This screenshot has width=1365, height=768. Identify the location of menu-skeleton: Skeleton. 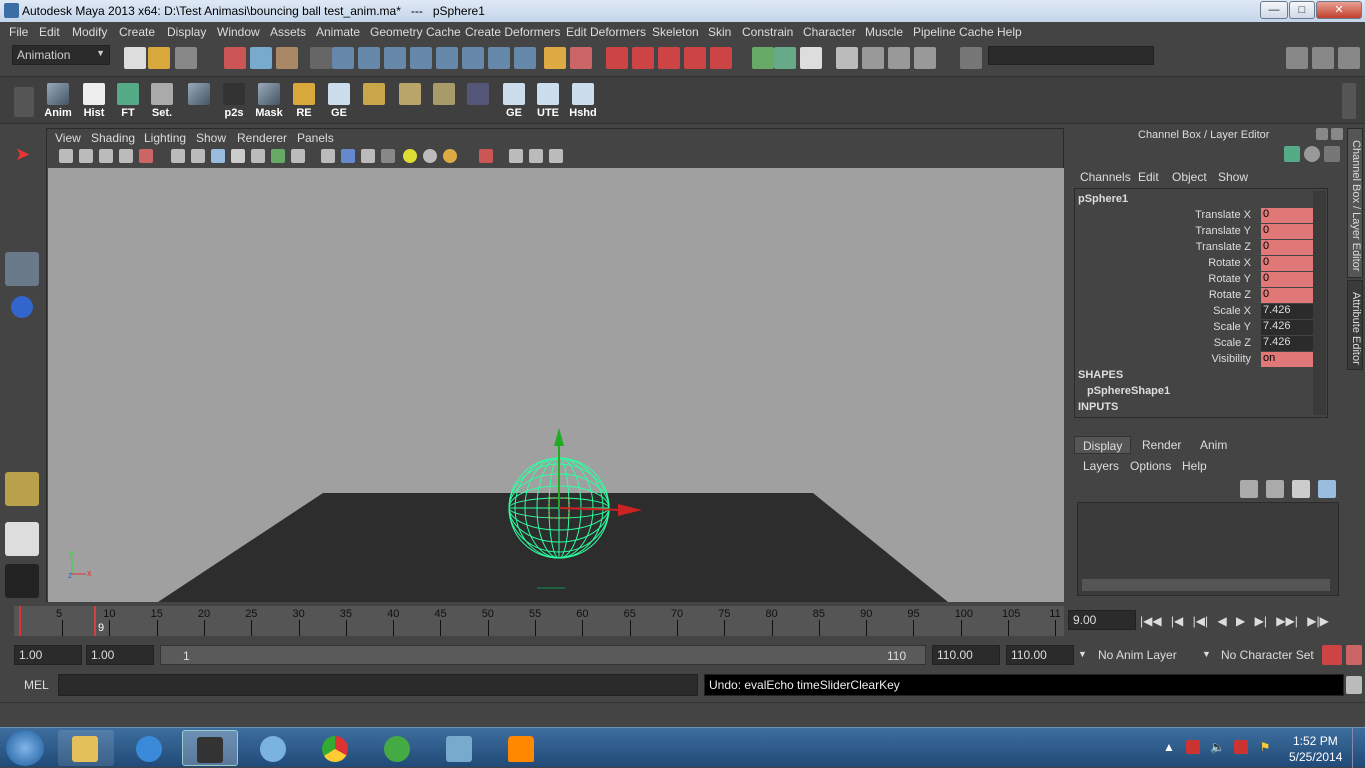
(675, 32).